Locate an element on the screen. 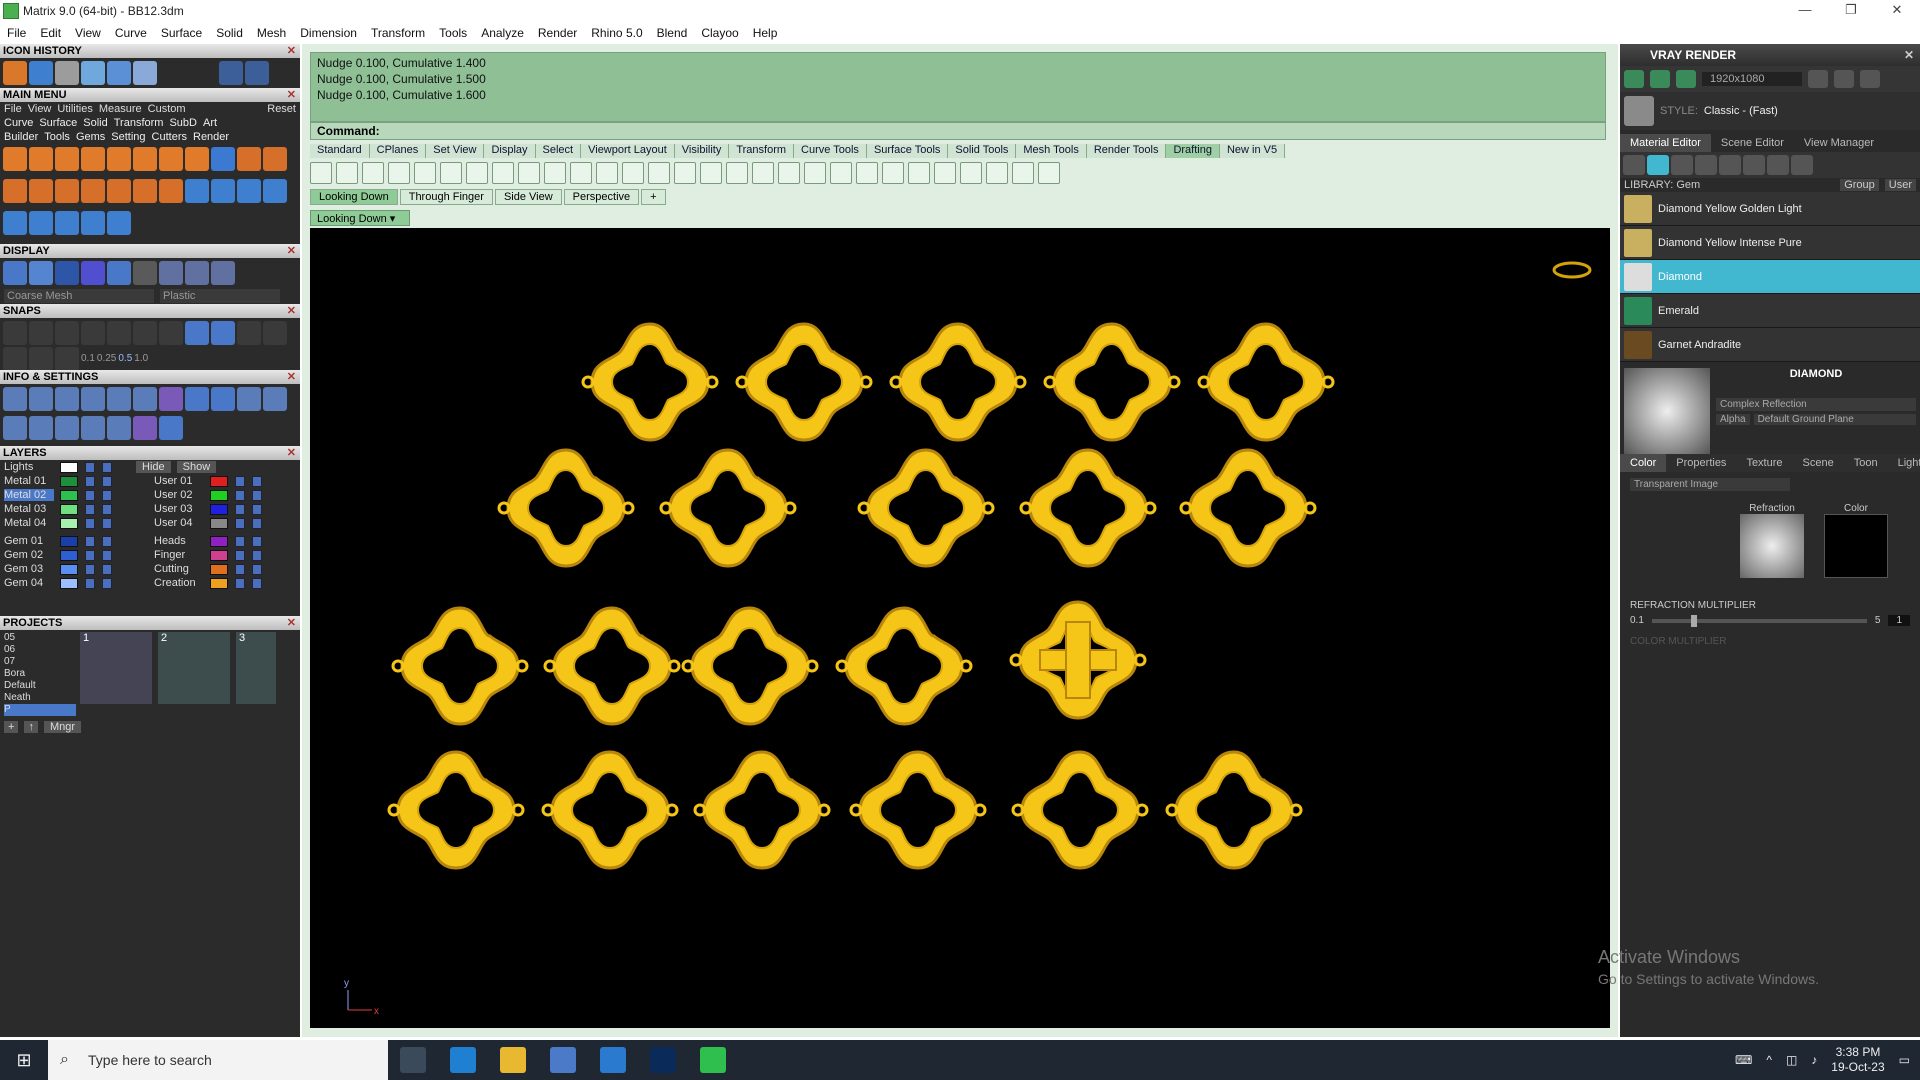 The width and height of the screenshot is (1920, 1080). mm-file: File is located at coordinates (13, 109).